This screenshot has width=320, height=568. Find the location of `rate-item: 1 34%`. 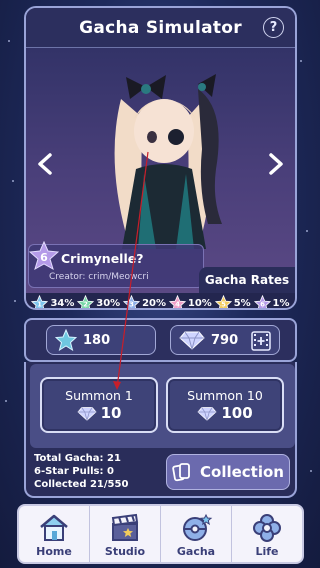

rate-item: 1 34% is located at coordinates (53, 301).